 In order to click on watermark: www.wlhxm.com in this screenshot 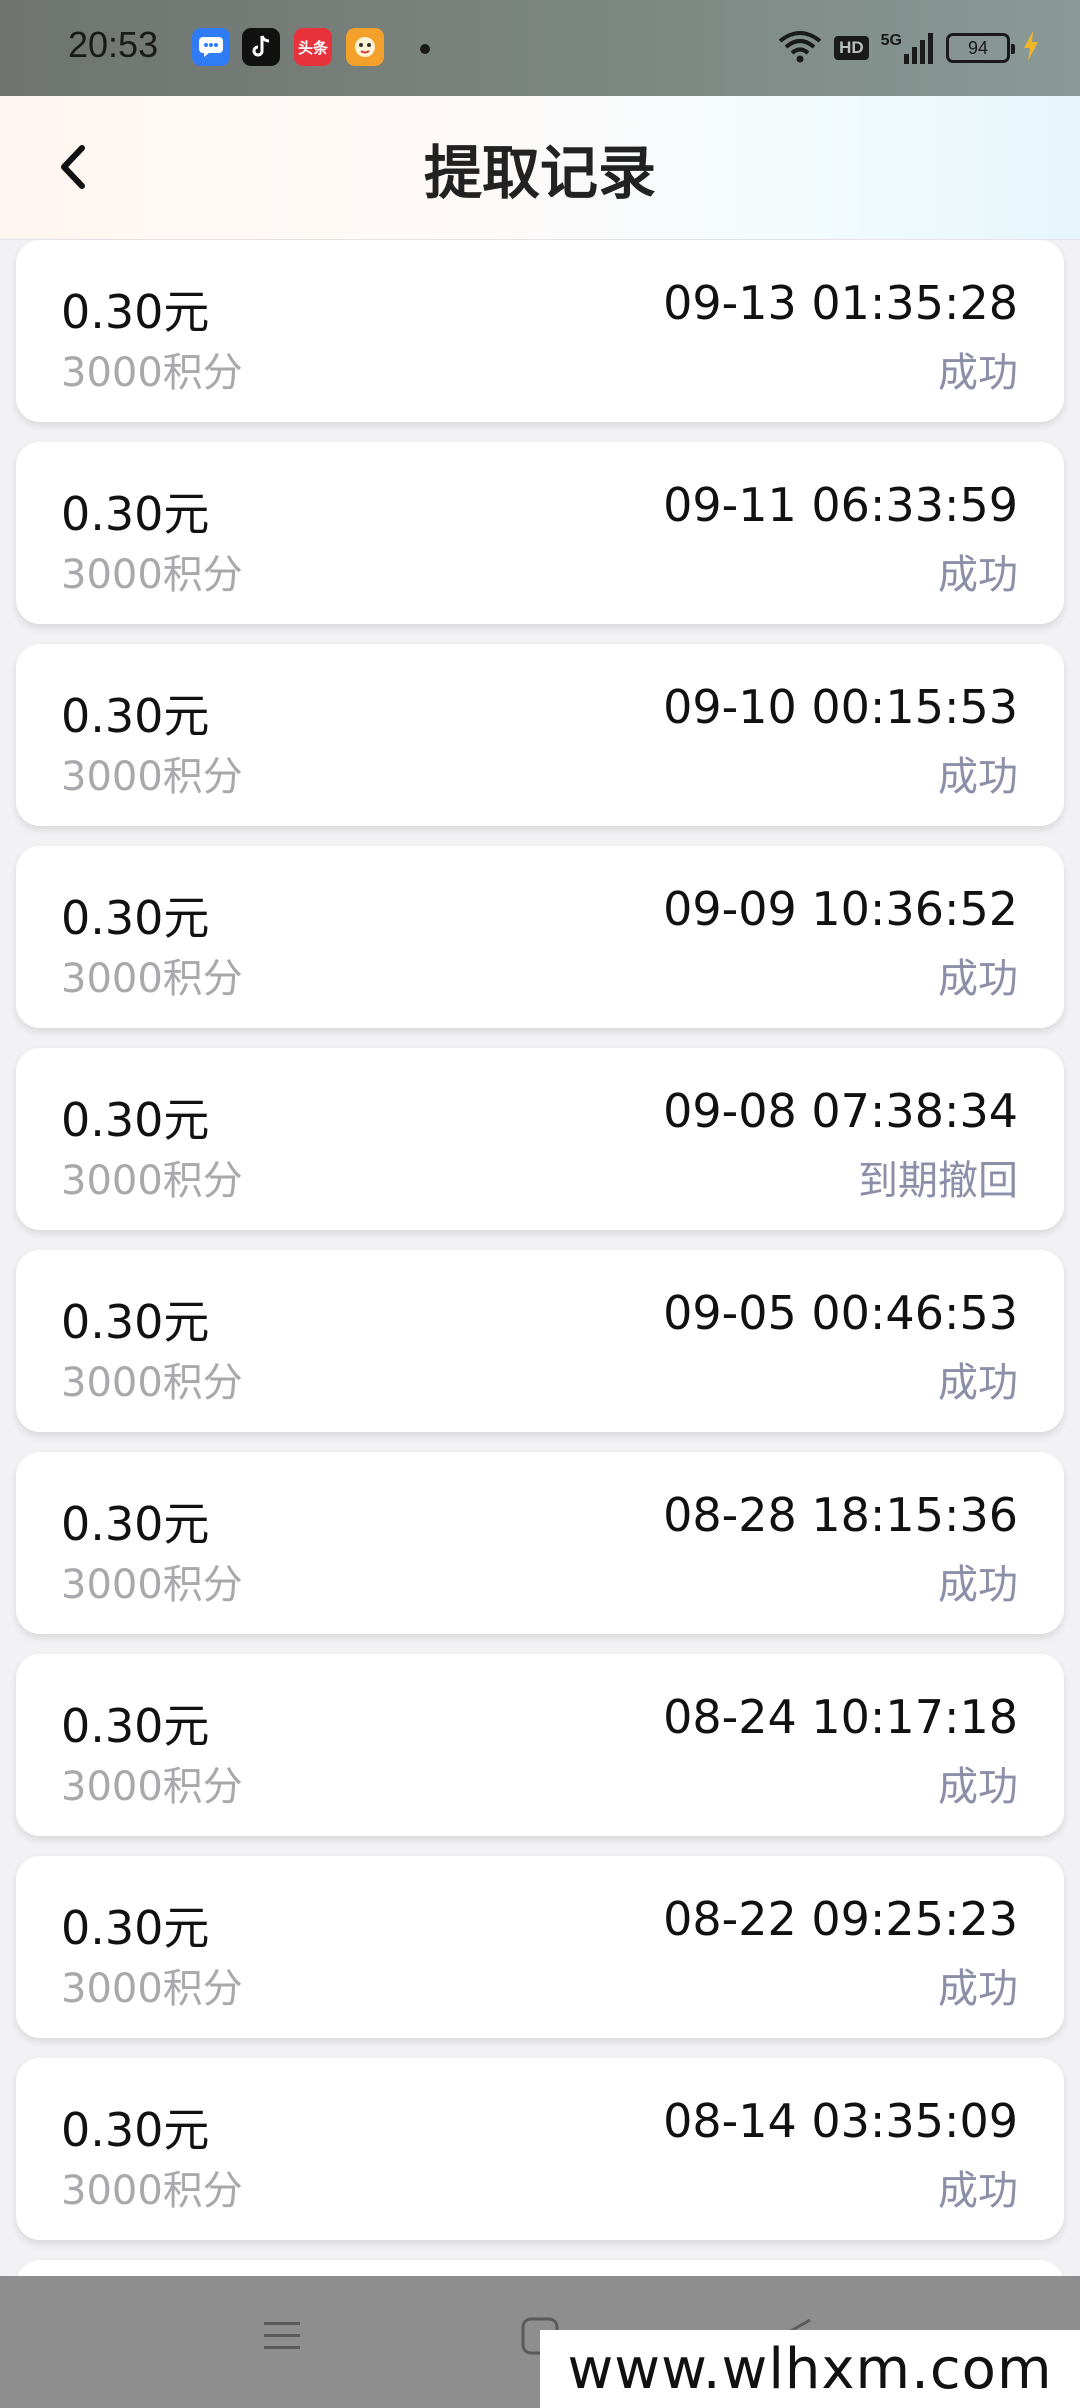, I will do `click(810, 2369)`.